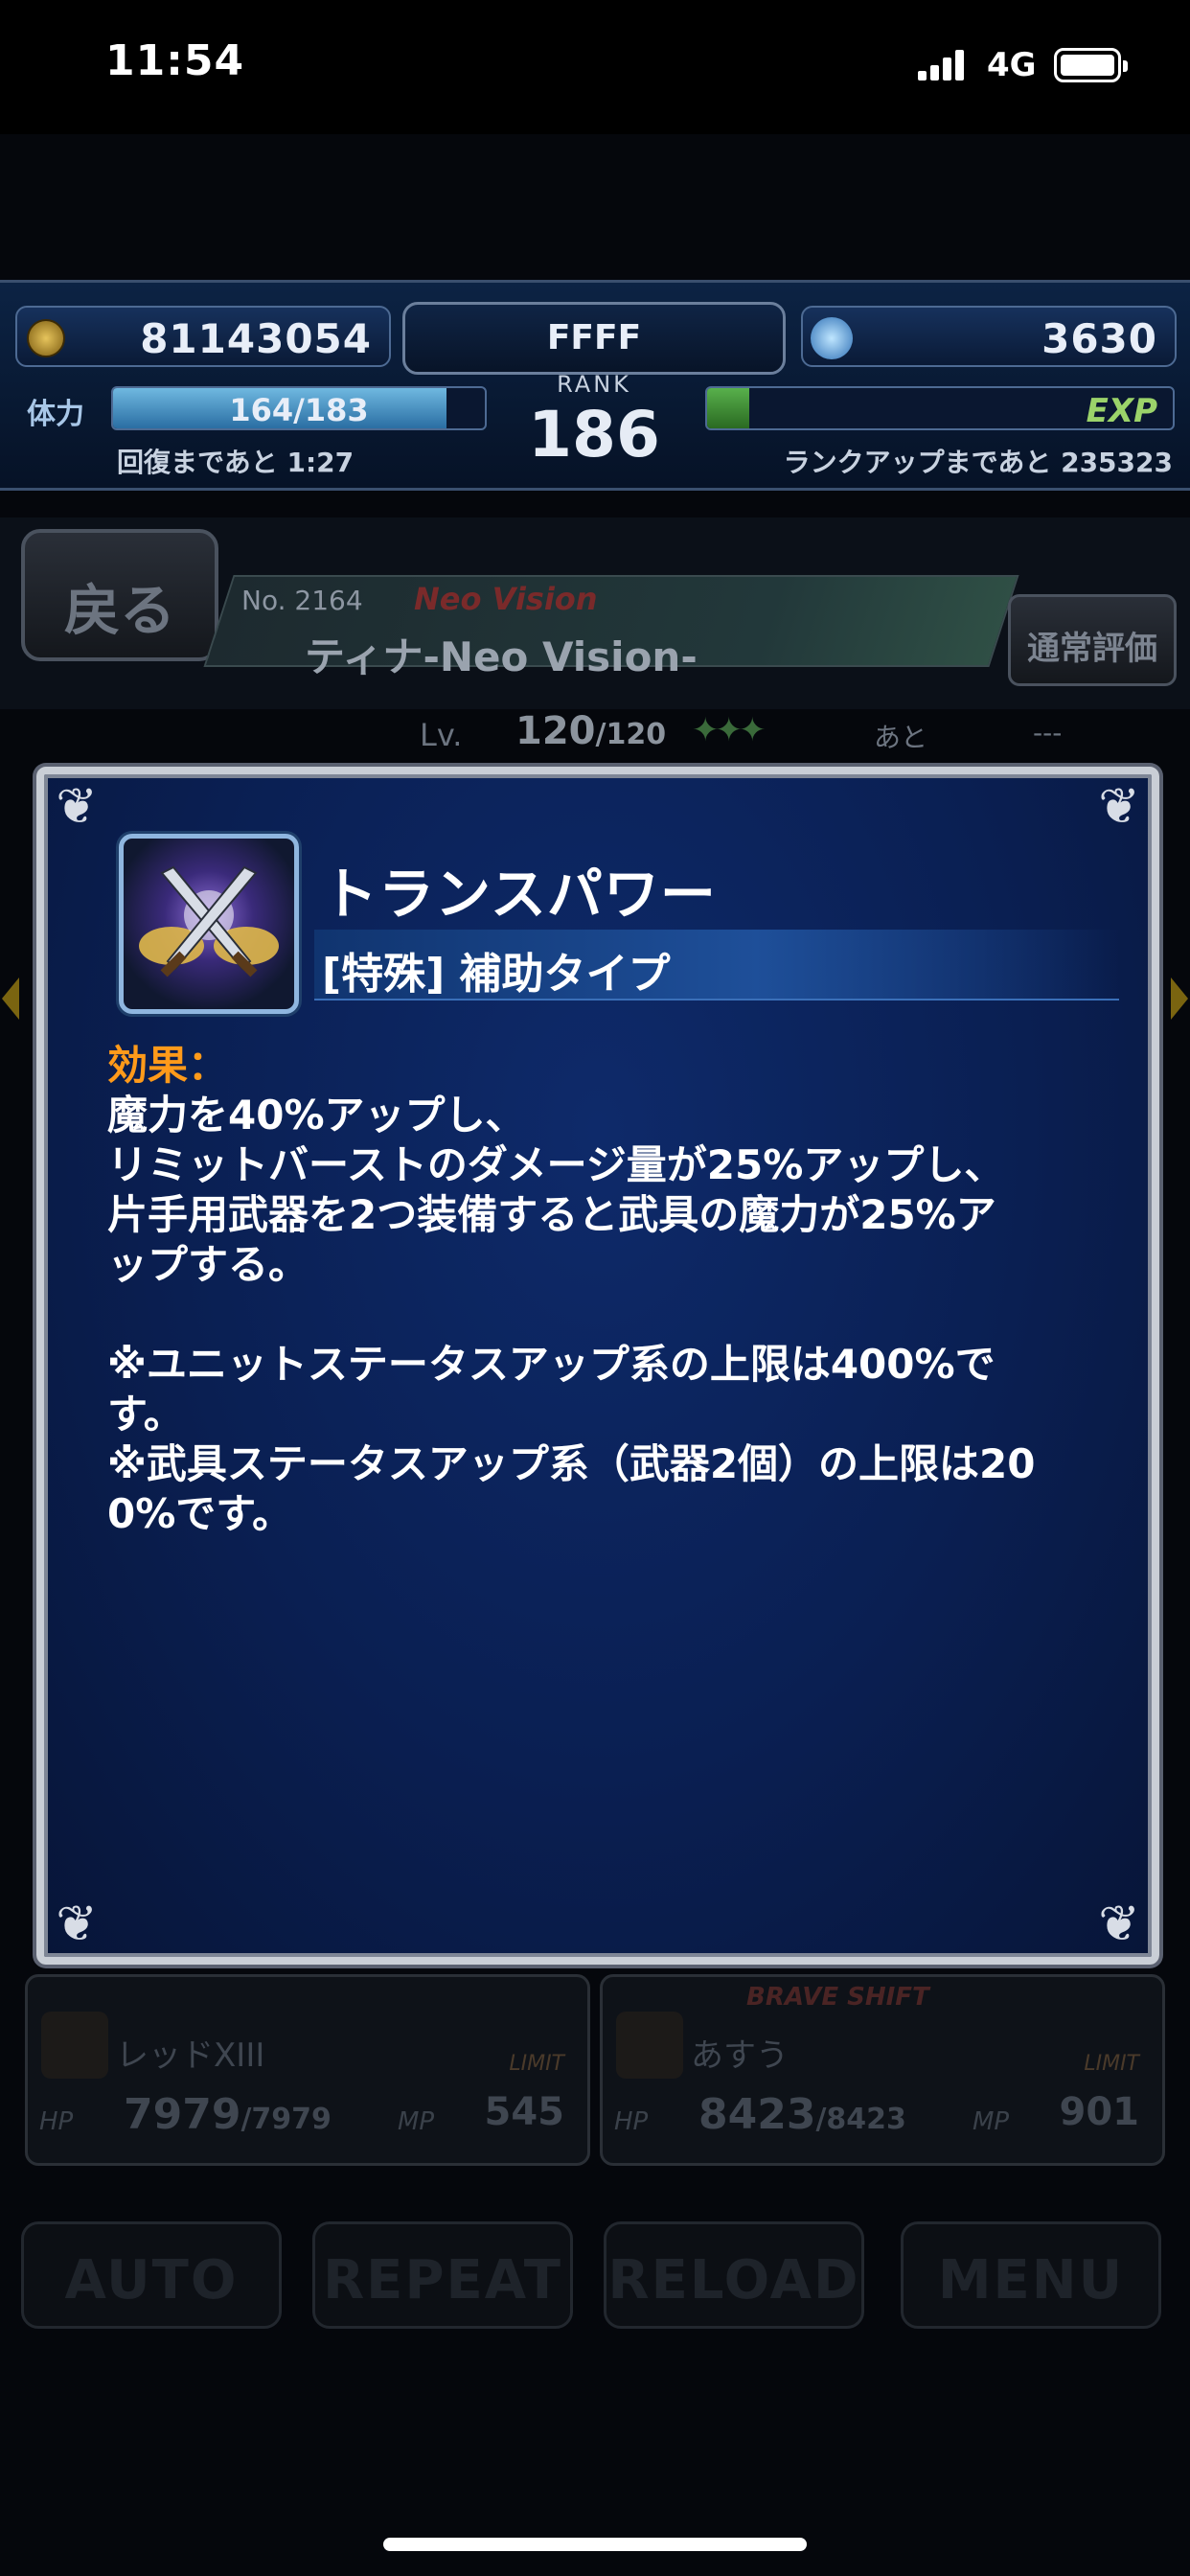 The image size is (1190, 2576). I want to click on player-name: FFFF, so click(594, 337).